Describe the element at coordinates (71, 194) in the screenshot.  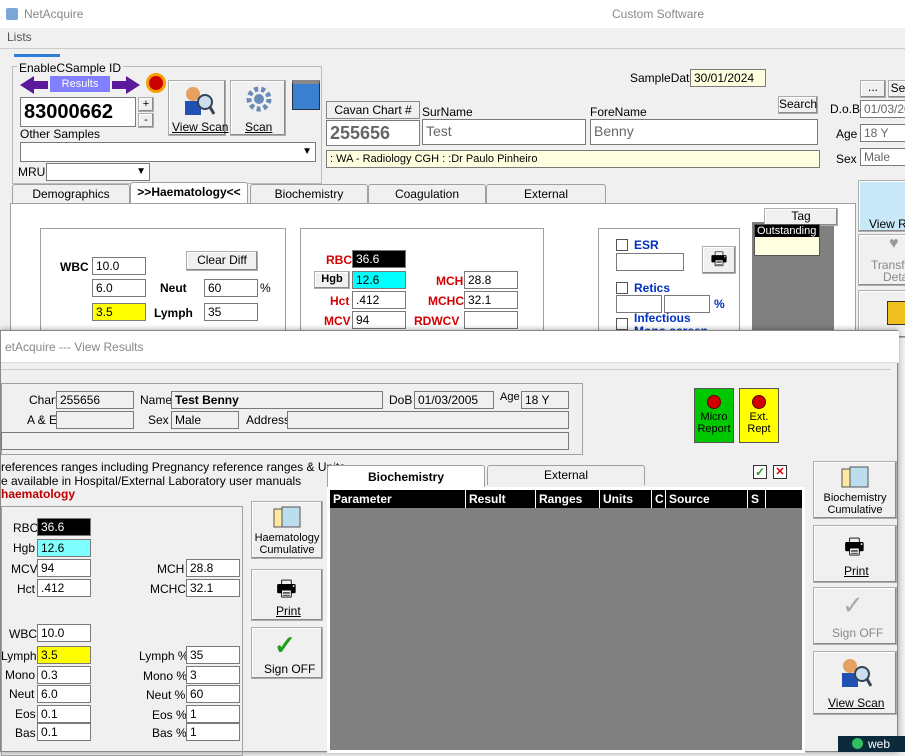
I see `tab-demographics: Demographics` at that location.